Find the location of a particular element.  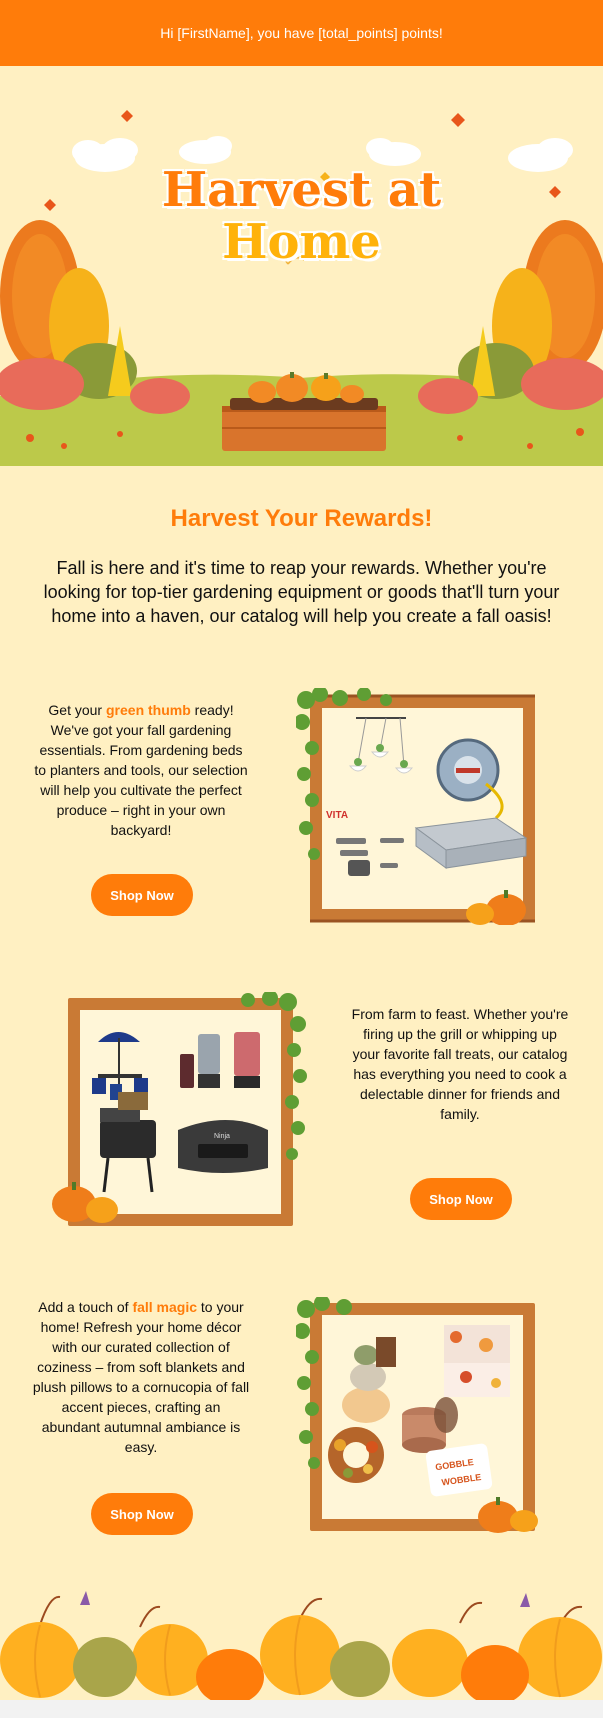

gardening-products-image: VITA is located at coordinates (417, 808).